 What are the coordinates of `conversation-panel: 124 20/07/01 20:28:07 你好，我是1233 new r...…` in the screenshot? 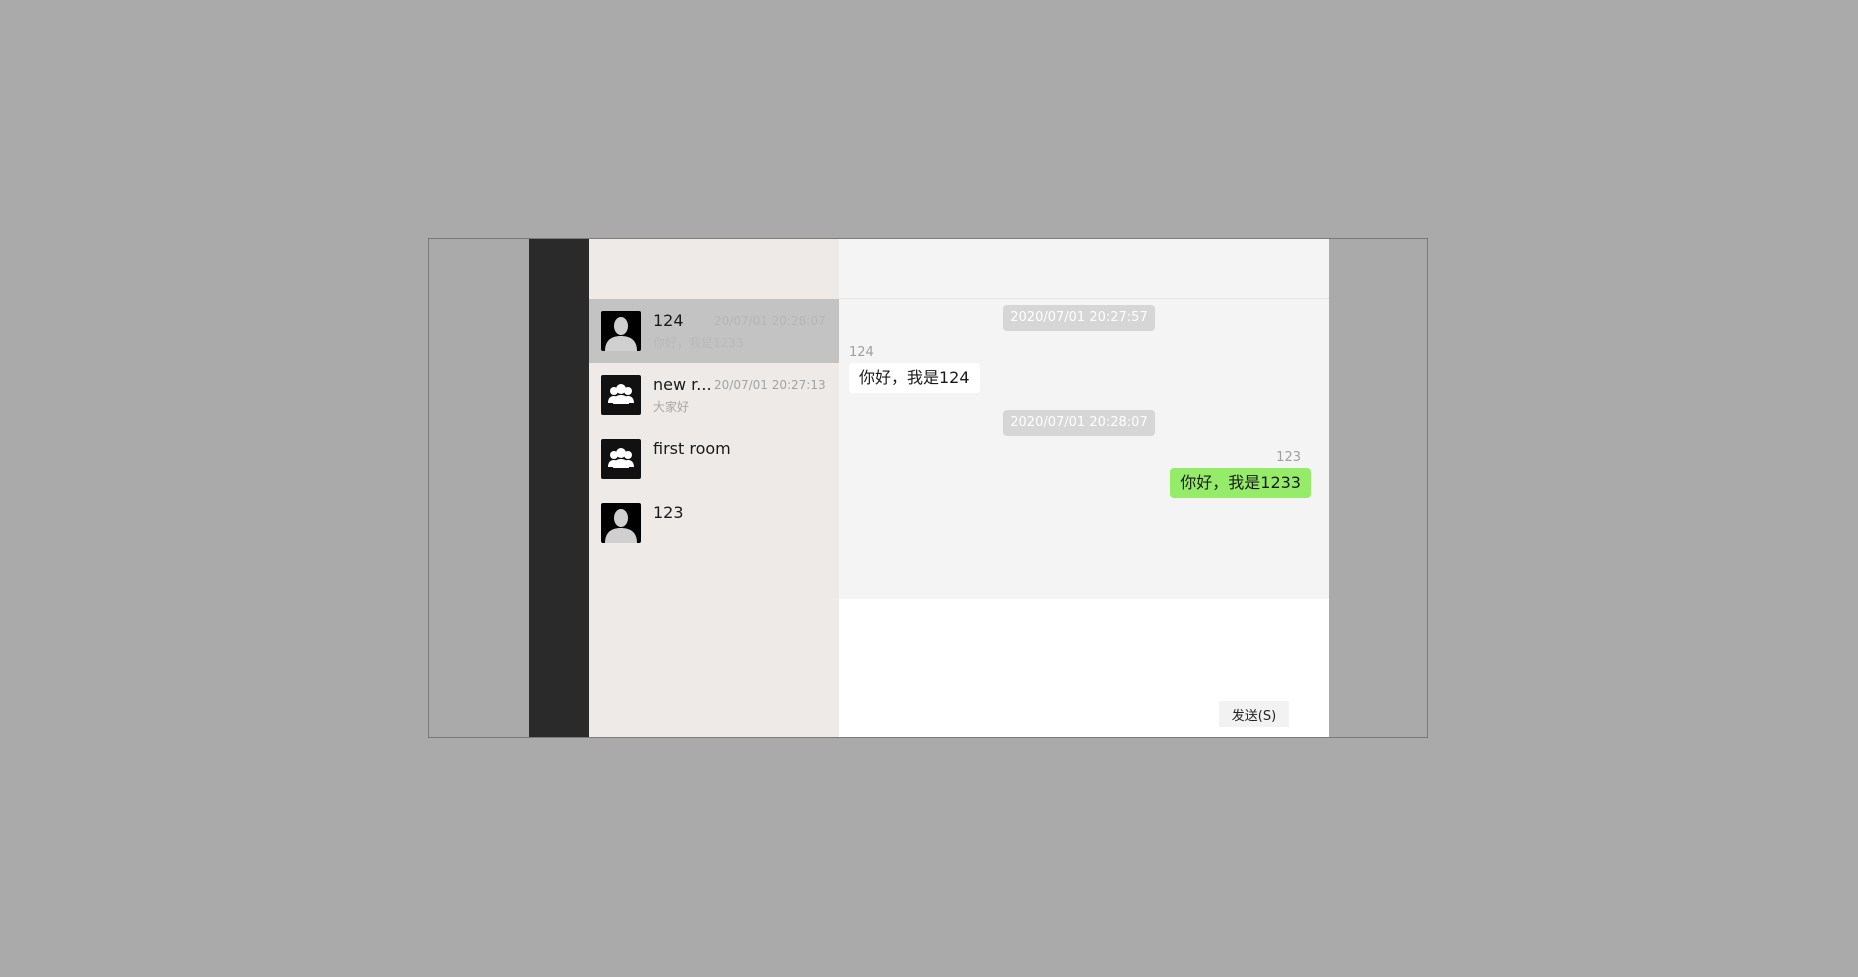 It's located at (714, 488).